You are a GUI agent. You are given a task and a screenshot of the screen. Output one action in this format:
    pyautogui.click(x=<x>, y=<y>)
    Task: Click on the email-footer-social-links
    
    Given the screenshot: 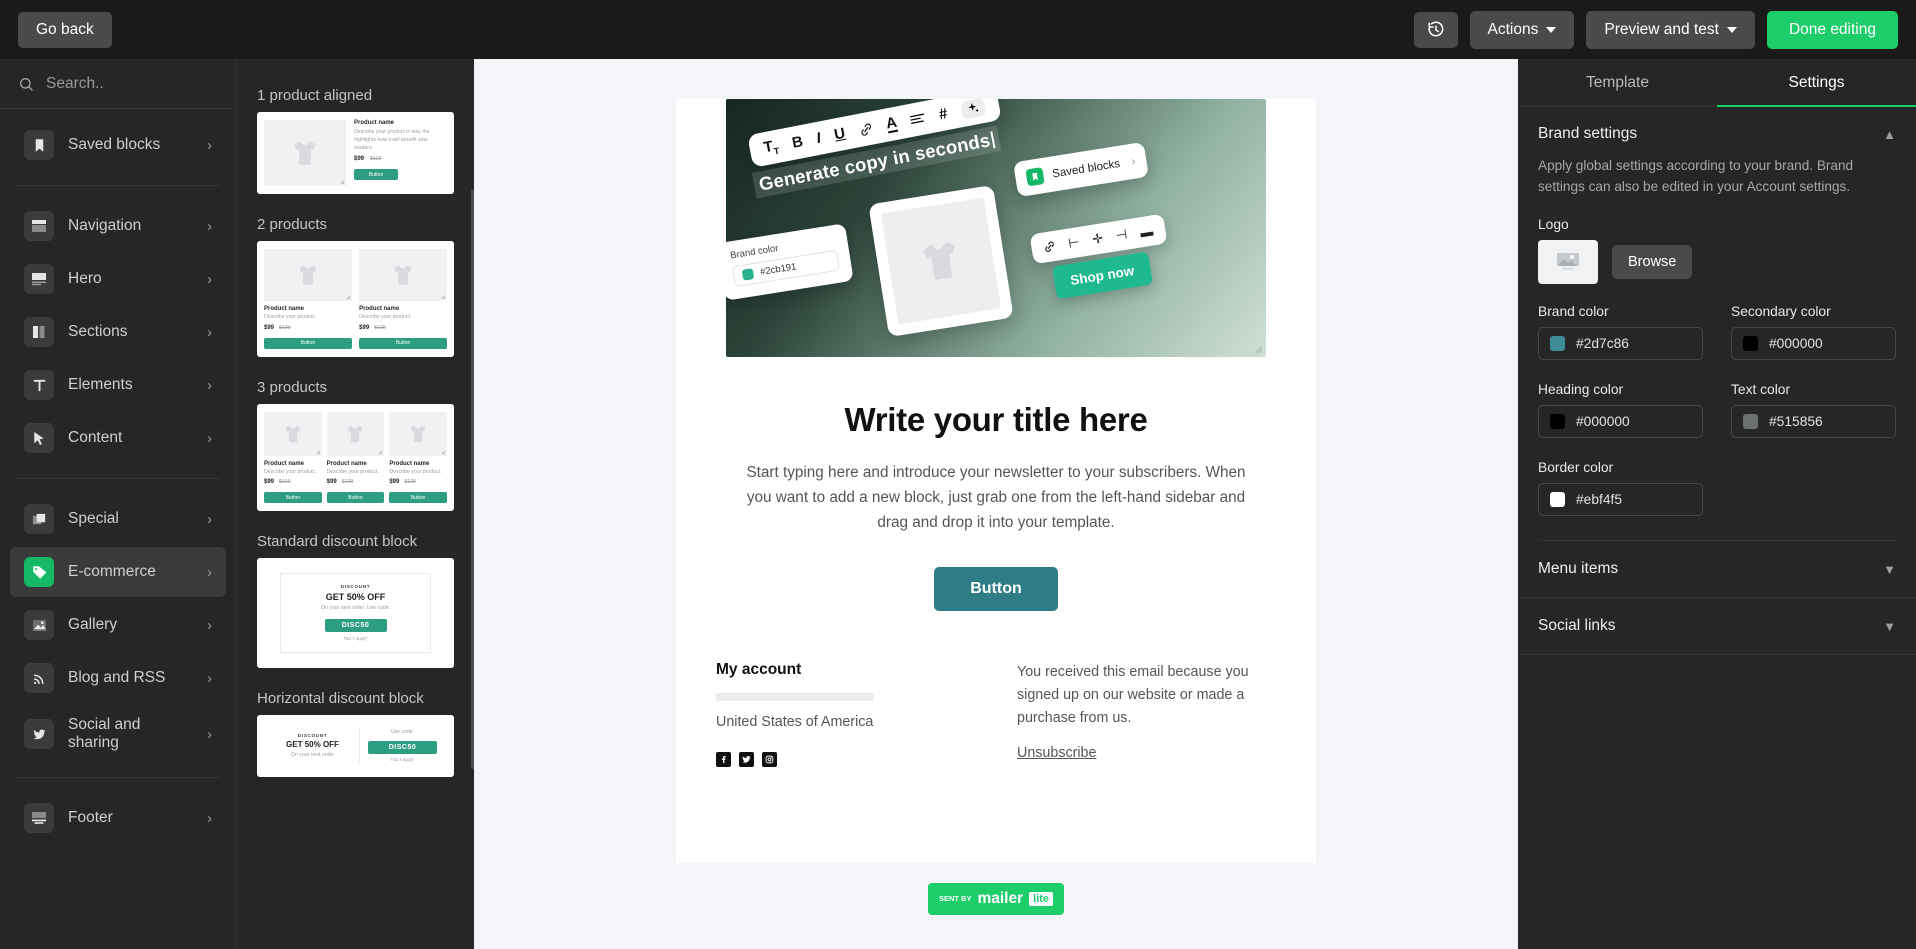 What is the action you would take?
    pyautogui.click(x=845, y=759)
    